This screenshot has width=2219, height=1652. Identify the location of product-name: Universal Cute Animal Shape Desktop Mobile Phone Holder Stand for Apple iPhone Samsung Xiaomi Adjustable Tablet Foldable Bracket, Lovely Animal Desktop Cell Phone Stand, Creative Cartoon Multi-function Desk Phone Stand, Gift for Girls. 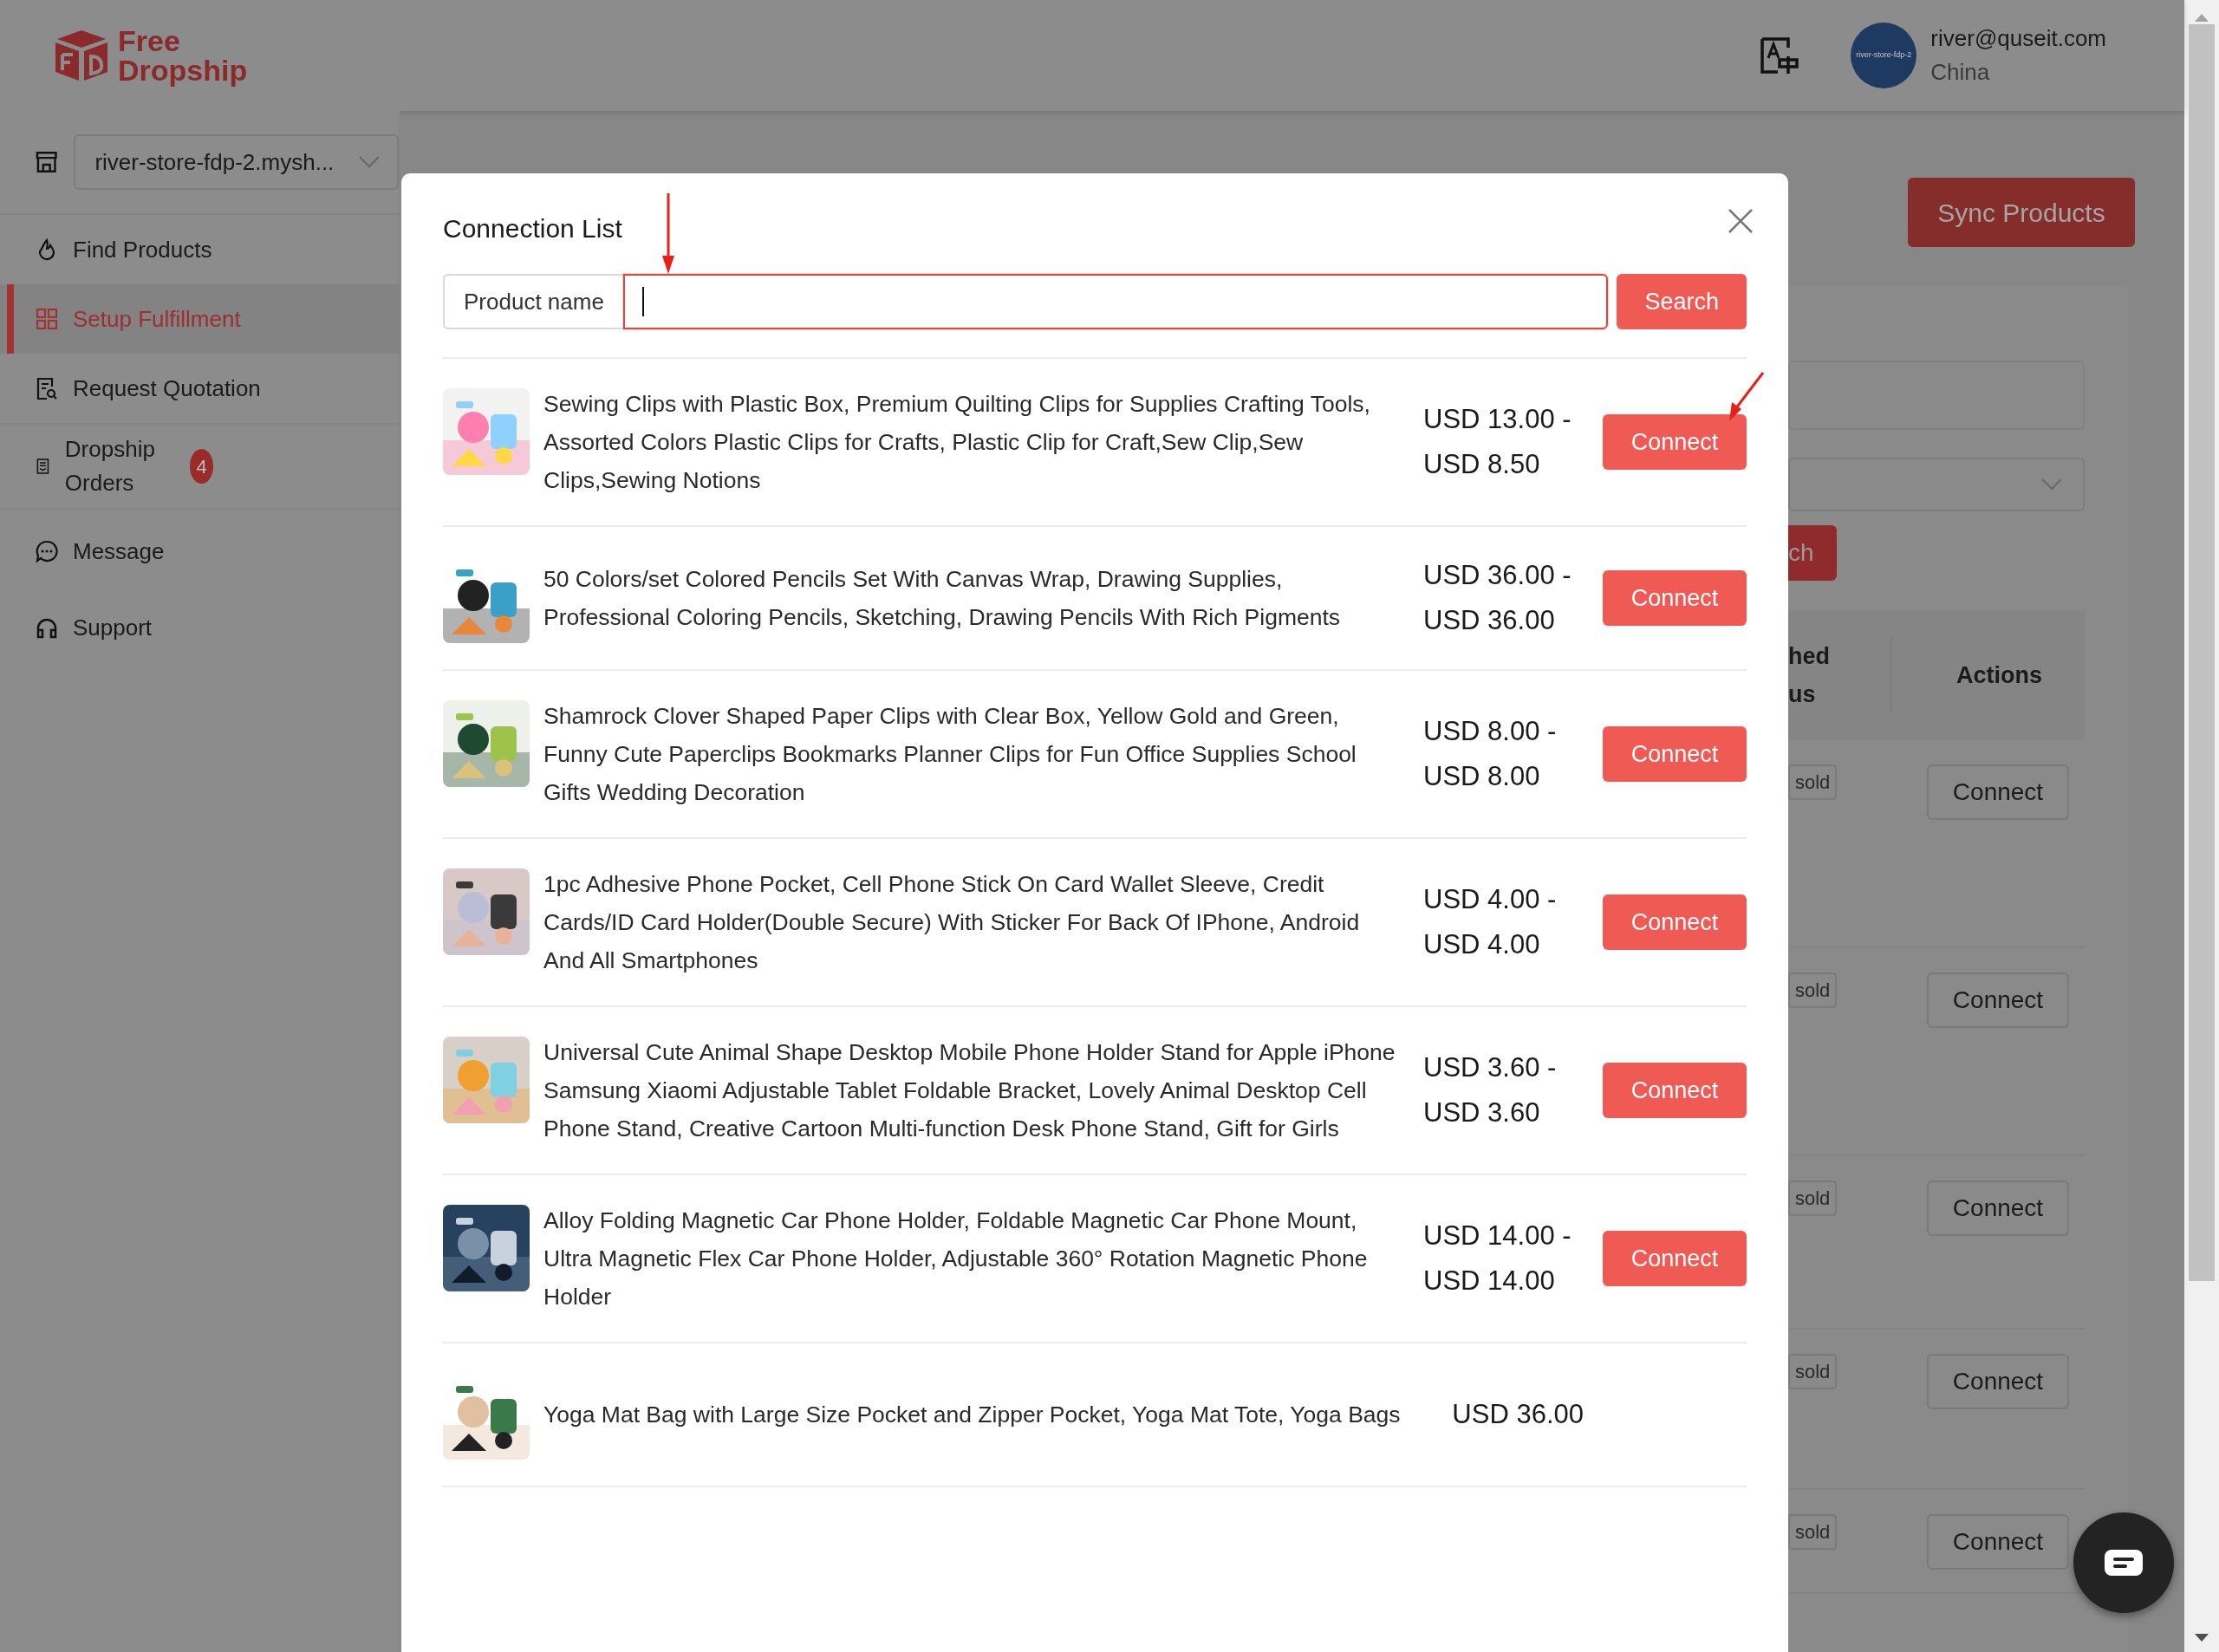
(970, 1090).